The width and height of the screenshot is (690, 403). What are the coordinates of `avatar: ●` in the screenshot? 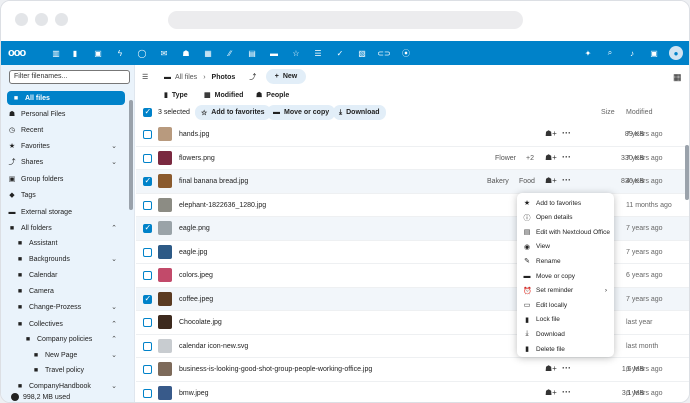 It's located at (676, 53).